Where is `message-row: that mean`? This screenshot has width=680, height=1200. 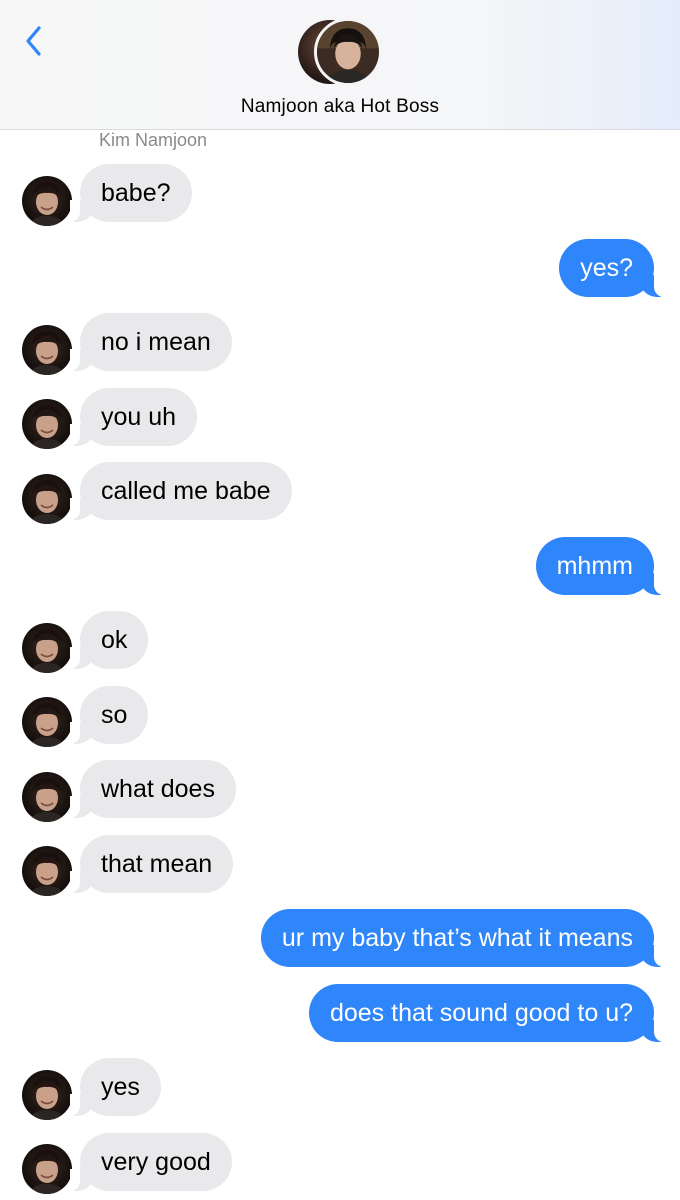
message-row: that mean is located at coordinates (151, 864).